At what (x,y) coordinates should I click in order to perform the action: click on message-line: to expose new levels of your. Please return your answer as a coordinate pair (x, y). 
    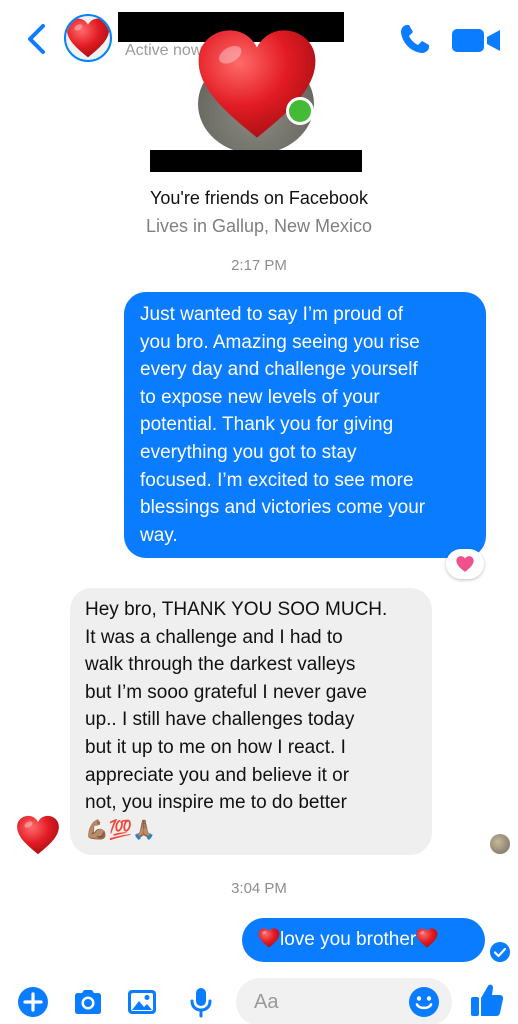
    Looking at the image, I should click on (260, 397).